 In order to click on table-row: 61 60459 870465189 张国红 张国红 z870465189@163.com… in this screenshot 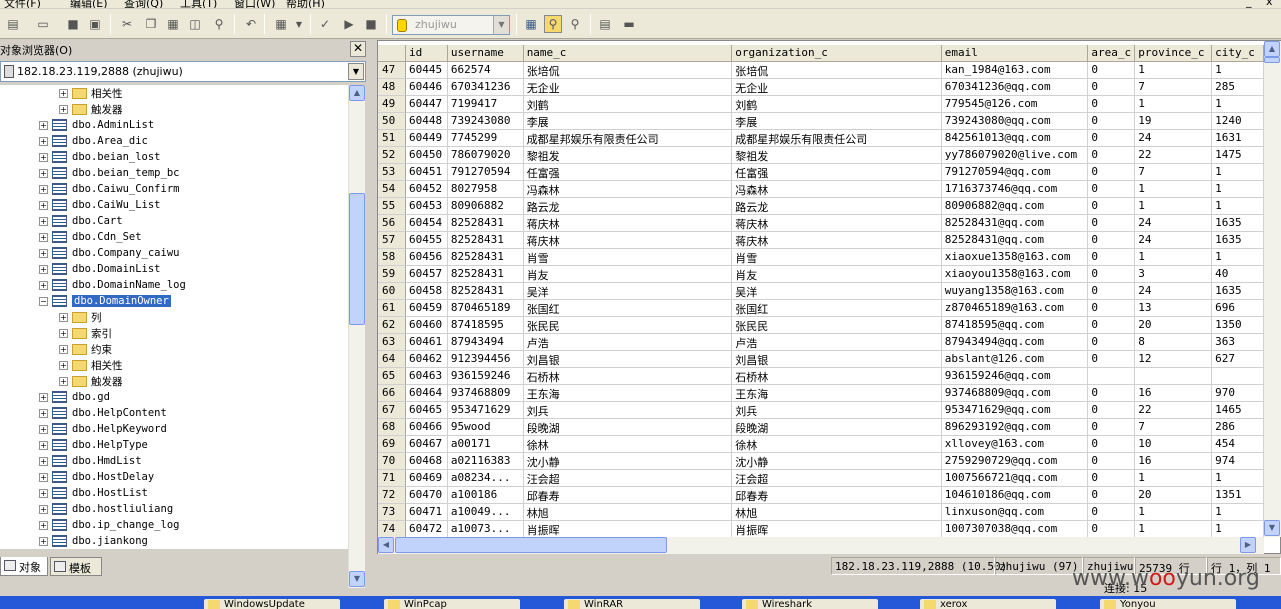, I will do `click(821, 308)`.